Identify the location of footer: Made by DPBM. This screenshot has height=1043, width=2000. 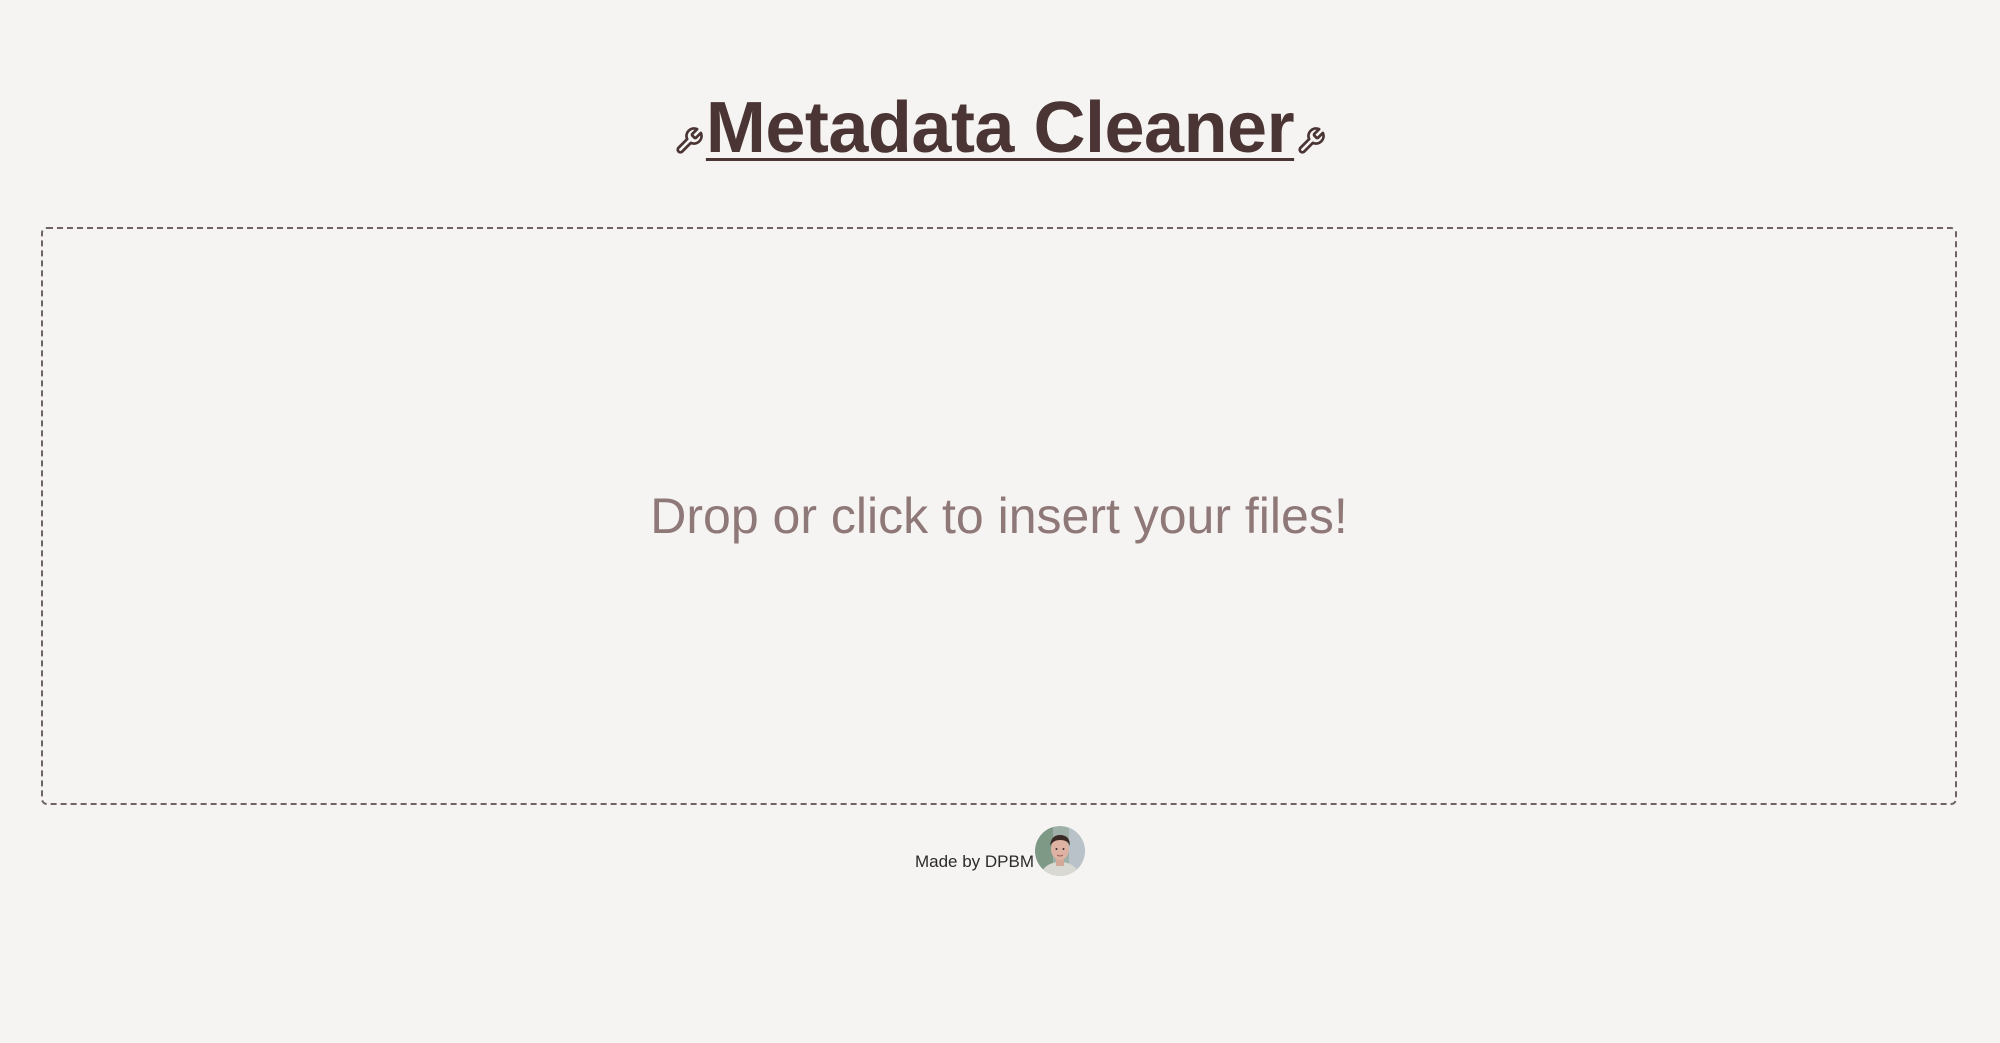
(1000, 851).